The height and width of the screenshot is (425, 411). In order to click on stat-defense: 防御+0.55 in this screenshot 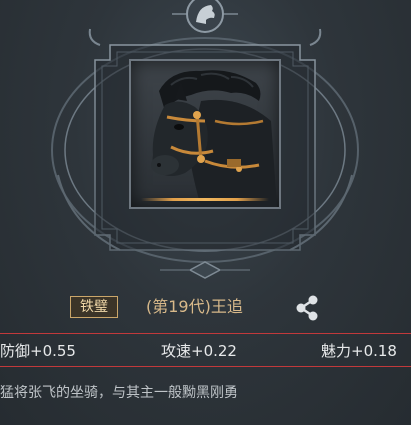, I will do `click(38, 351)`.